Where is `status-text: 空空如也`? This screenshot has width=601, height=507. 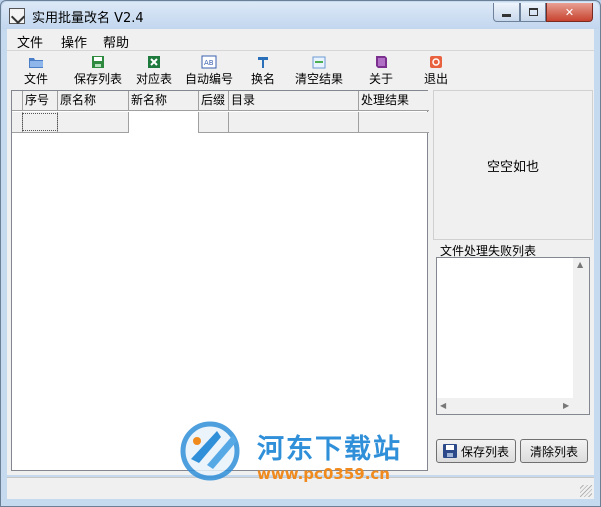 status-text: 空空如也 is located at coordinates (512, 167).